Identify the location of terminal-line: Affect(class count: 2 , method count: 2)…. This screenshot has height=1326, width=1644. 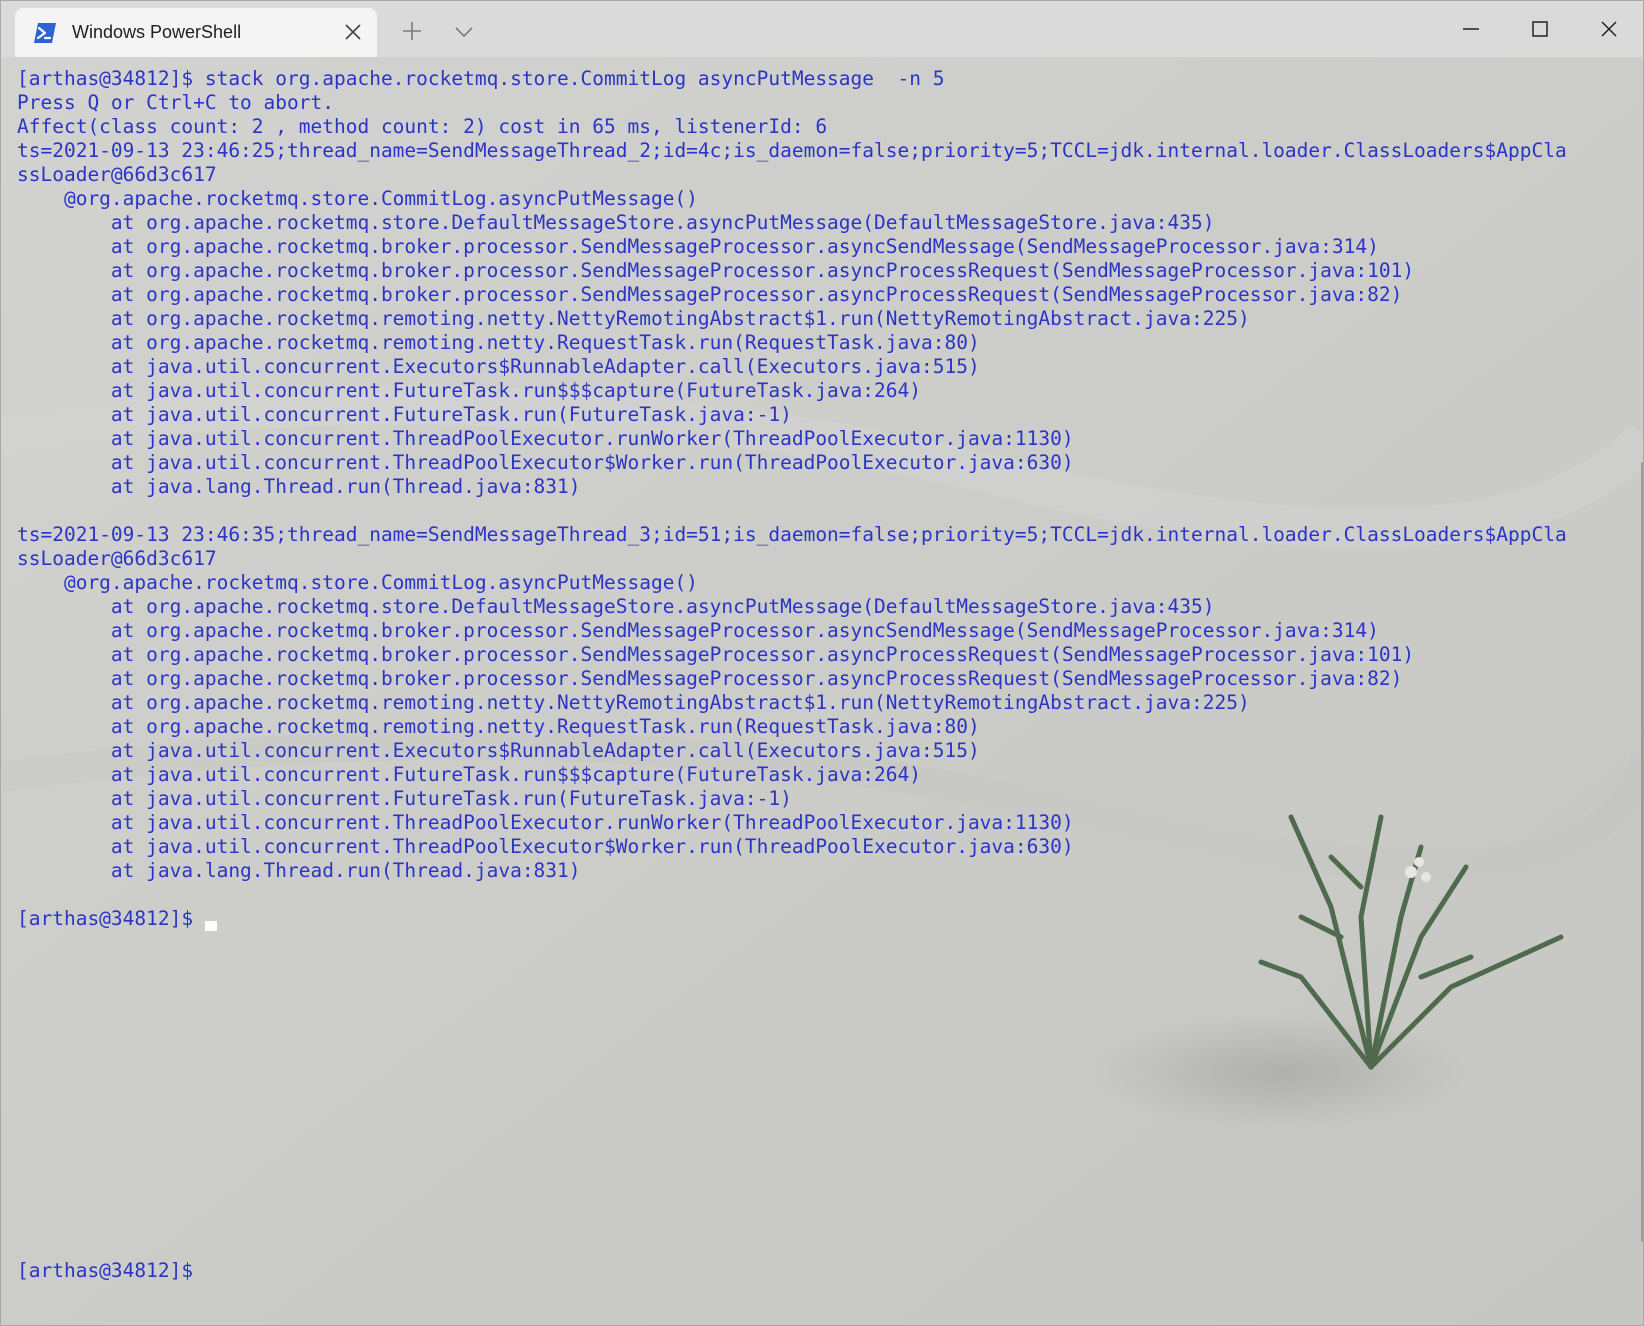
(422, 126).